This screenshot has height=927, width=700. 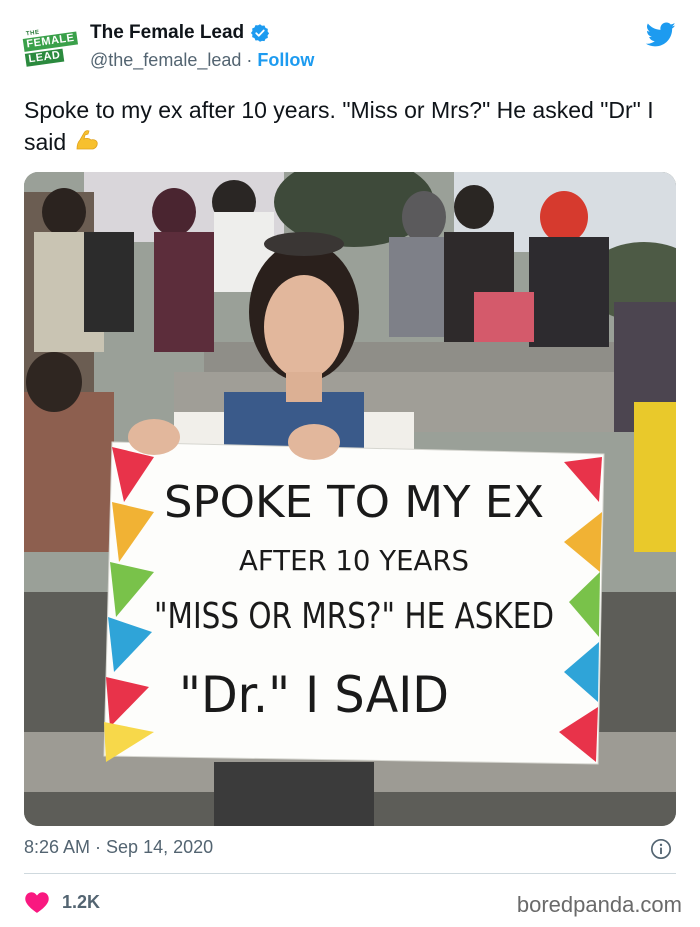 I want to click on like-area: 1.2K, so click(x=62, y=902).